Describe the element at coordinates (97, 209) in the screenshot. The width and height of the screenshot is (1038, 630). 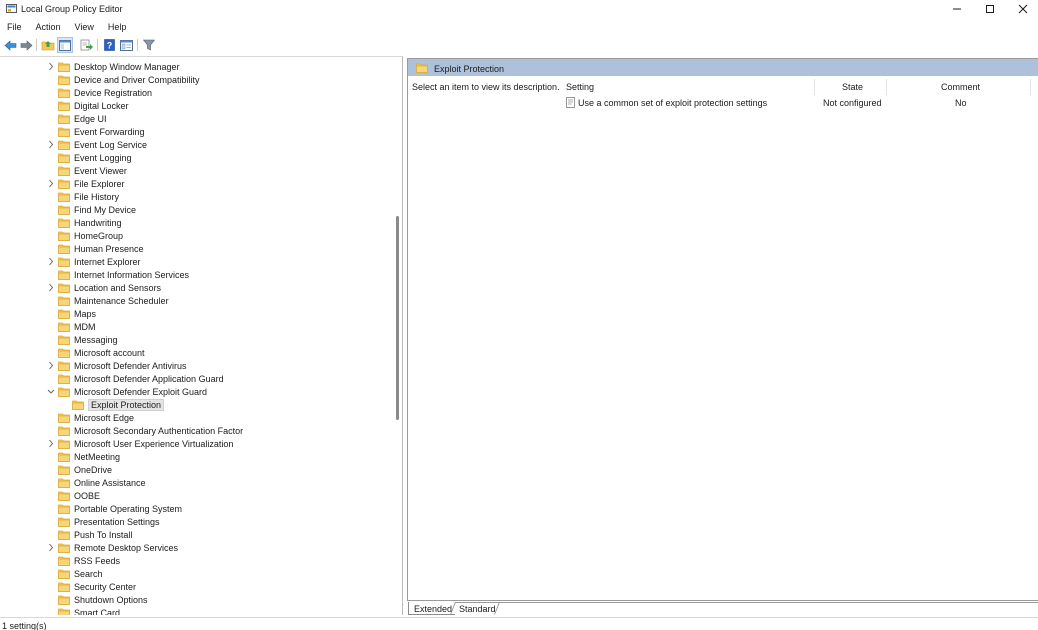
I see `tree-item: Find My Device` at that location.